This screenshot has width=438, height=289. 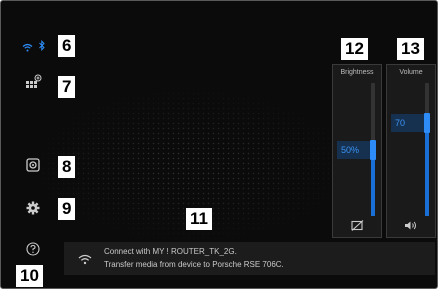 I want to click on network-icon, so click(x=34, y=81).